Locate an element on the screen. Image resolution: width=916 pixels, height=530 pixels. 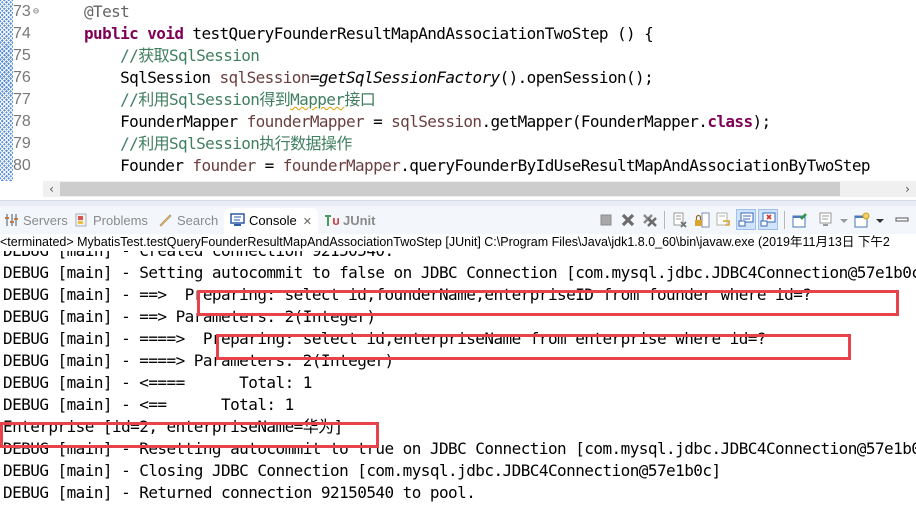
tab-console: Console ✕ is located at coordinates (271, 221).